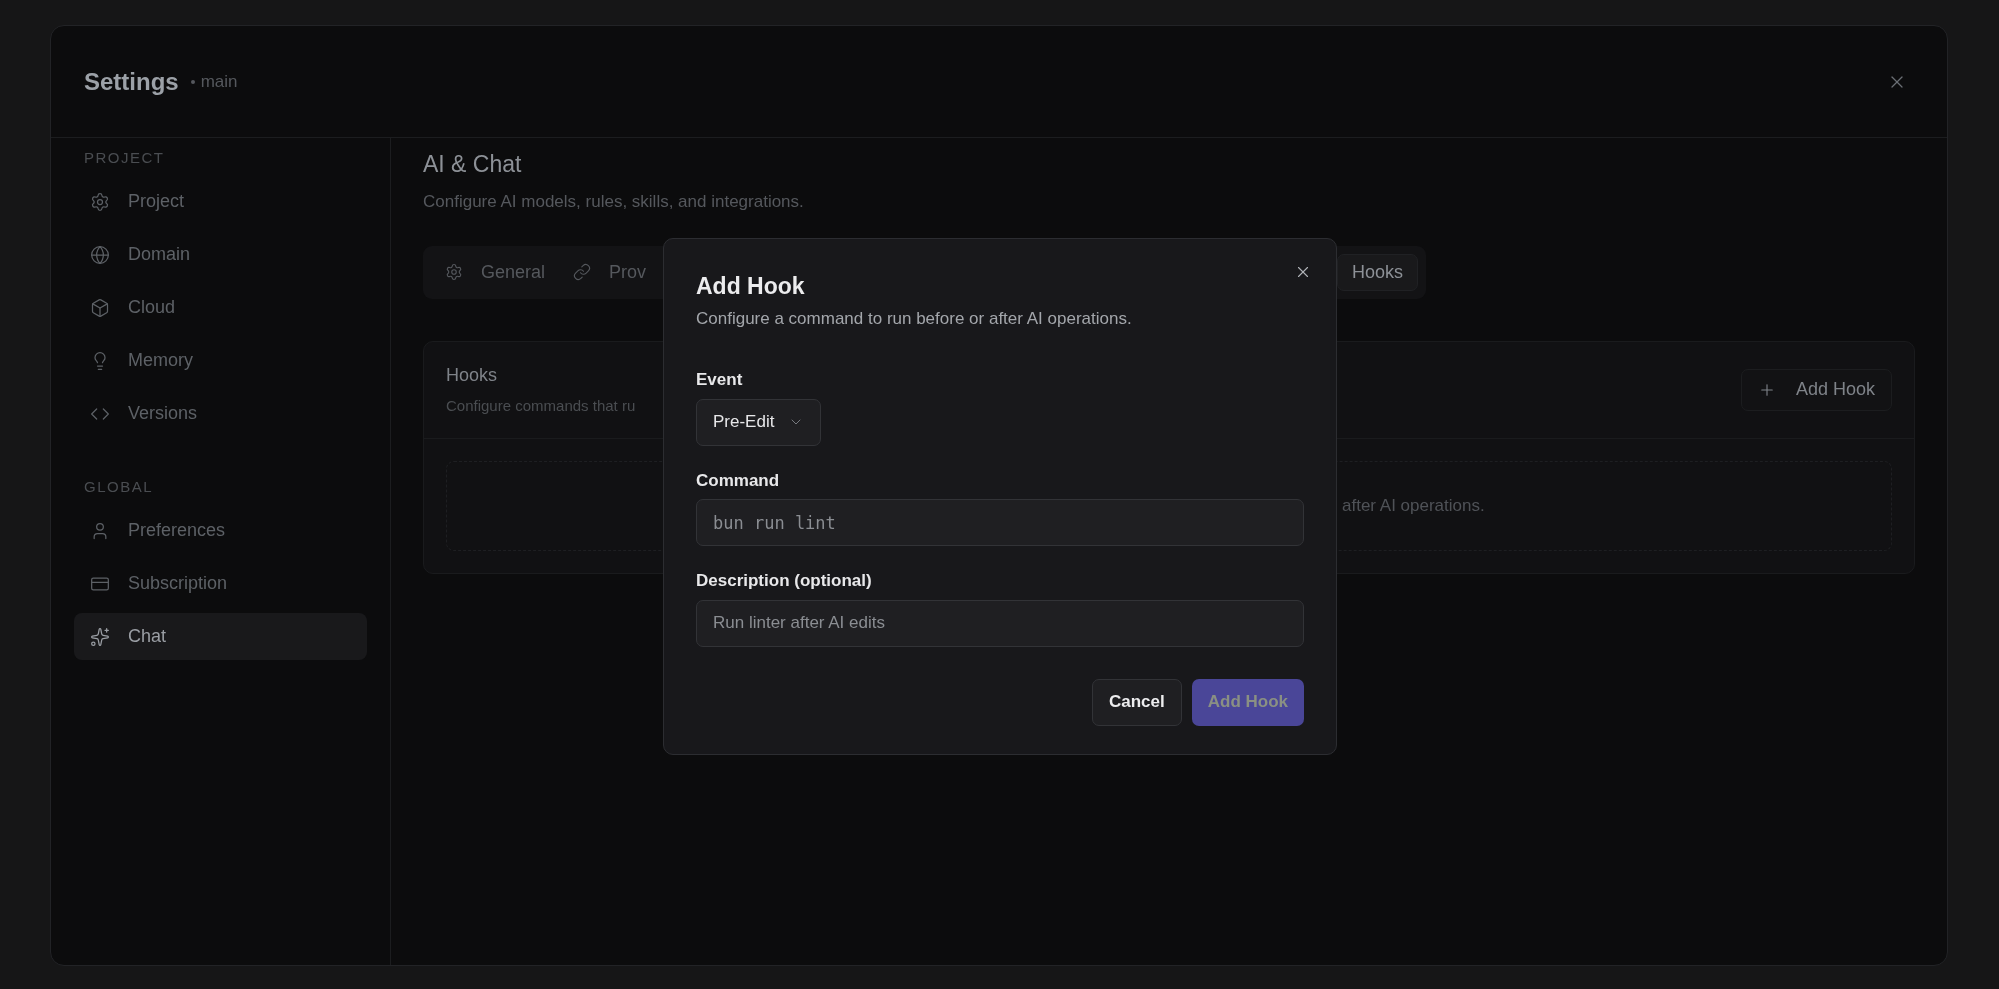  Describe the element at coordinates (220, 530) in the screenshot. I see `sidebar-item: Preferences` at that location.